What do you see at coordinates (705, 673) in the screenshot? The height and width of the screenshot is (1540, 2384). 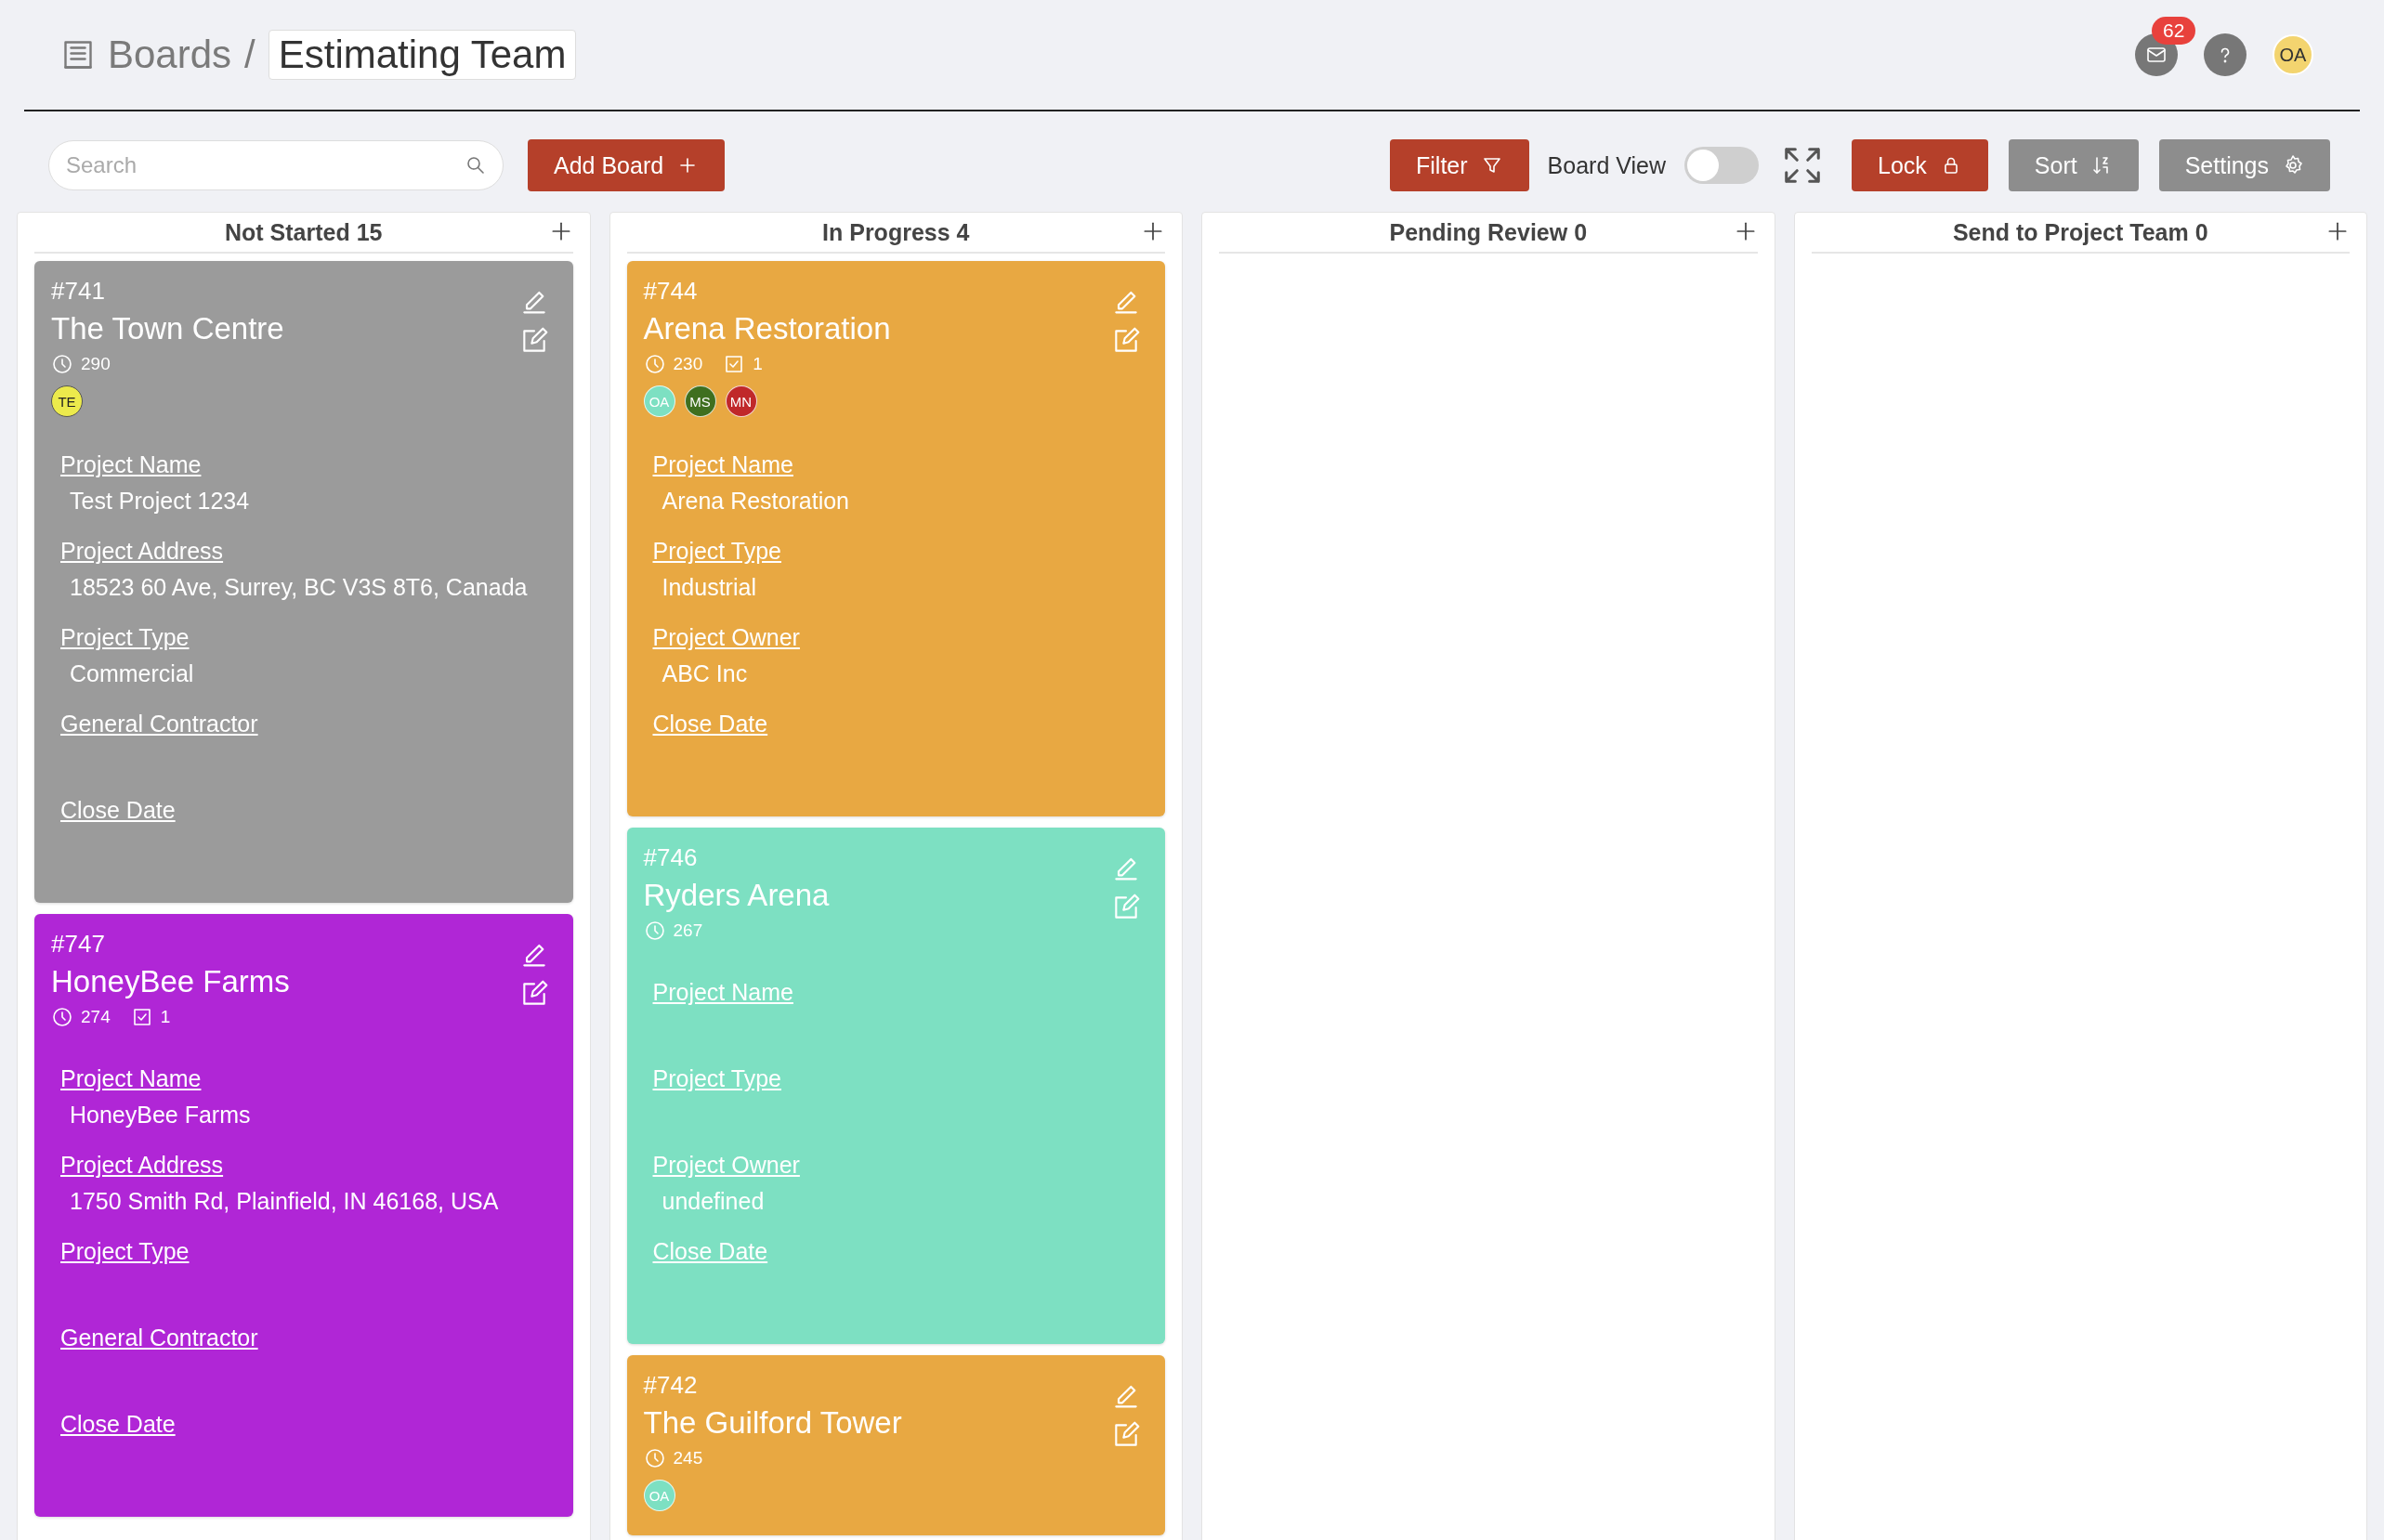 I see `field-value: ABC Inc` at bounding box center [705, 673].